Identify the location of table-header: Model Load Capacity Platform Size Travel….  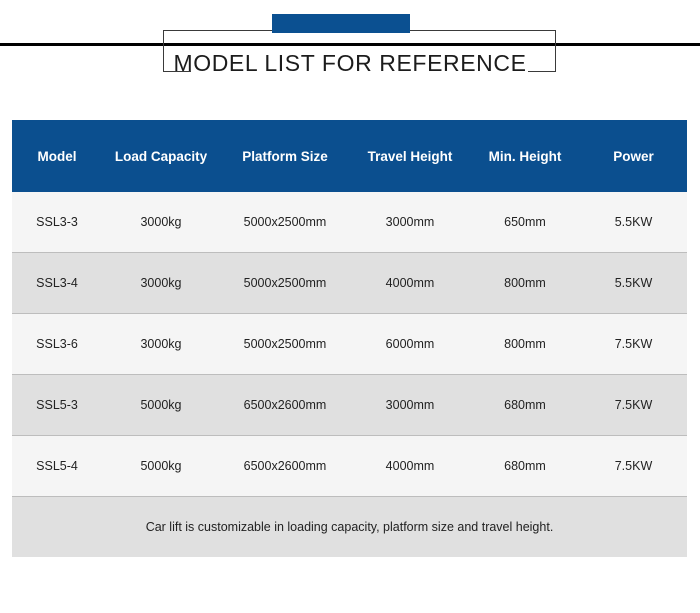
(349, 156).